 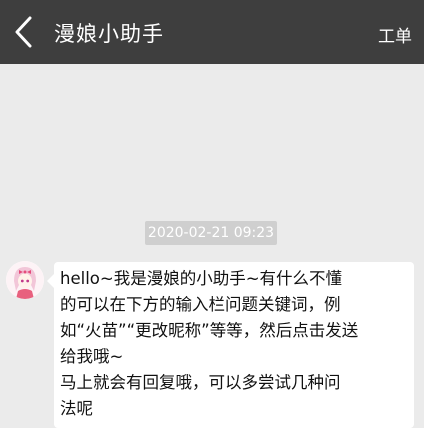 What do you see at coordinates (201, 278) in the screenshot?
I see `message-line: hello~我是漫娘的小助手~有什么不懂` at bounding box center [201, 278].